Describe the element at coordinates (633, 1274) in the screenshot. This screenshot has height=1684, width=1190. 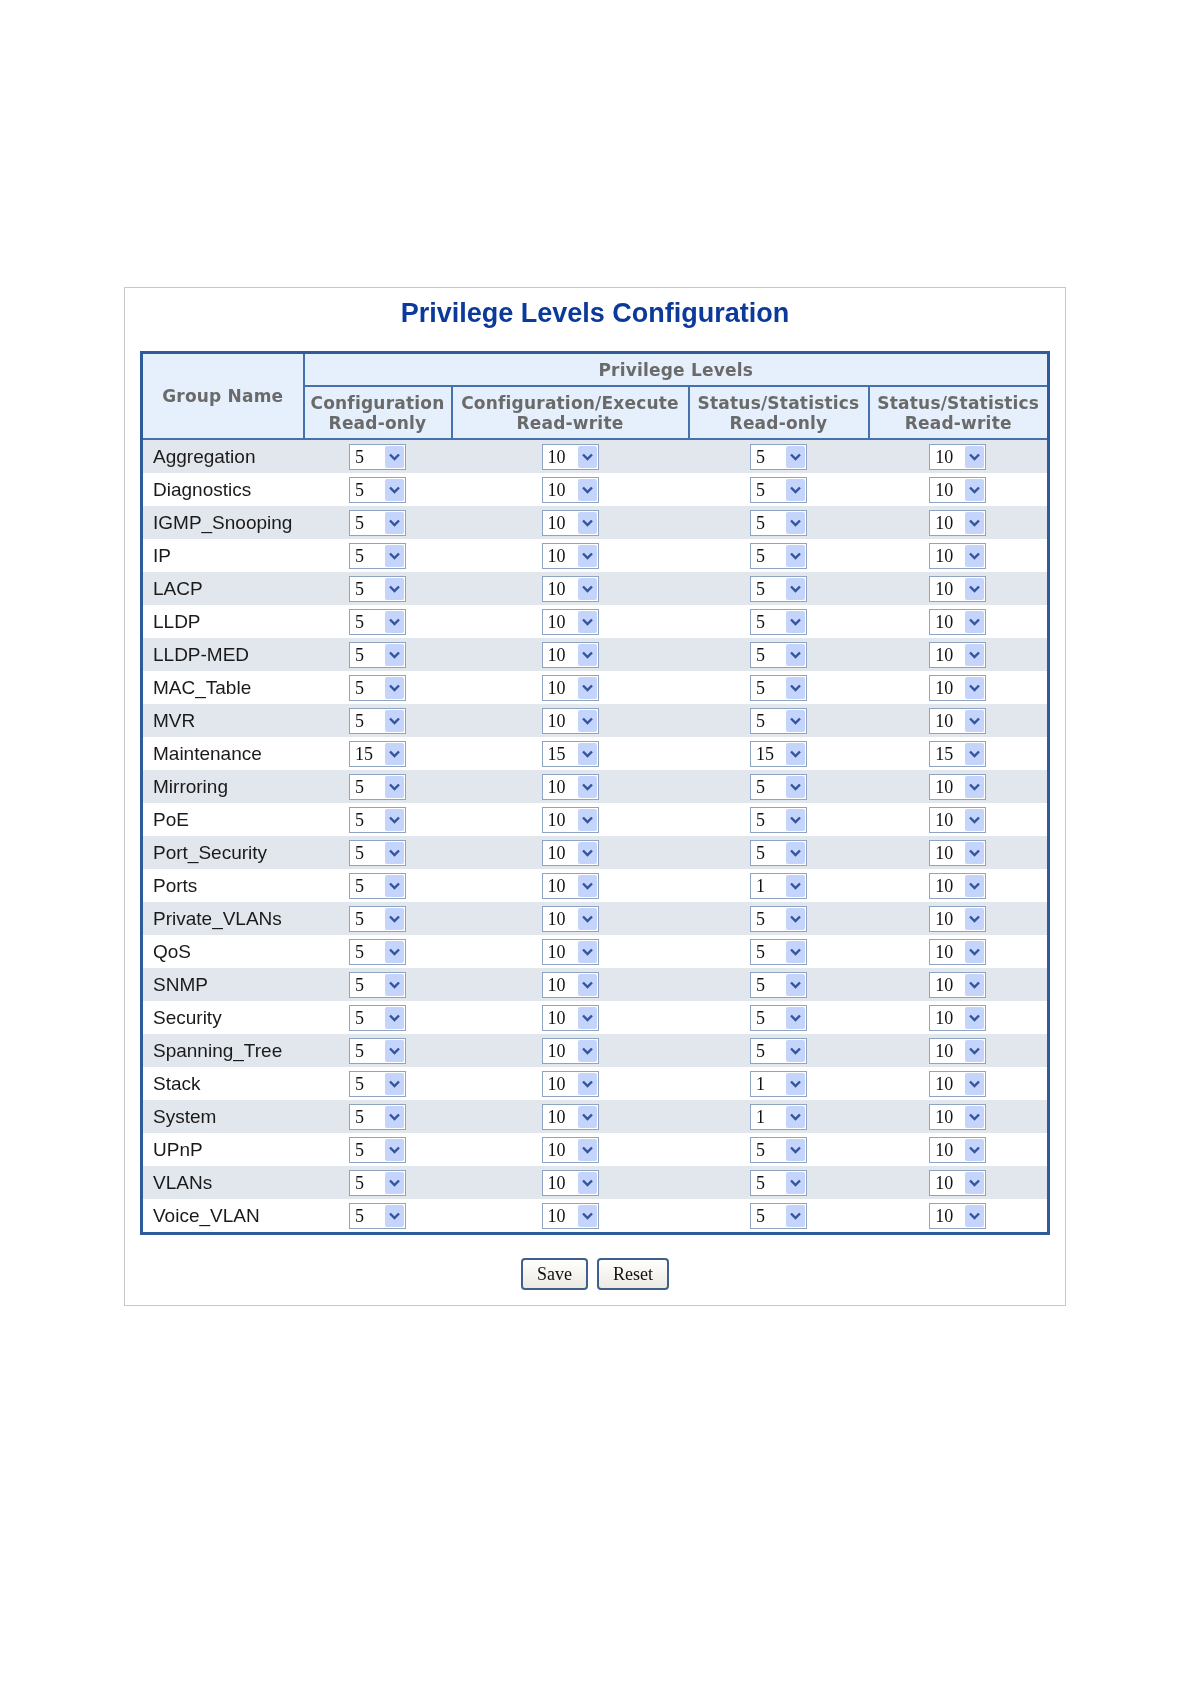
I see `reset-button: Reset` at that location.